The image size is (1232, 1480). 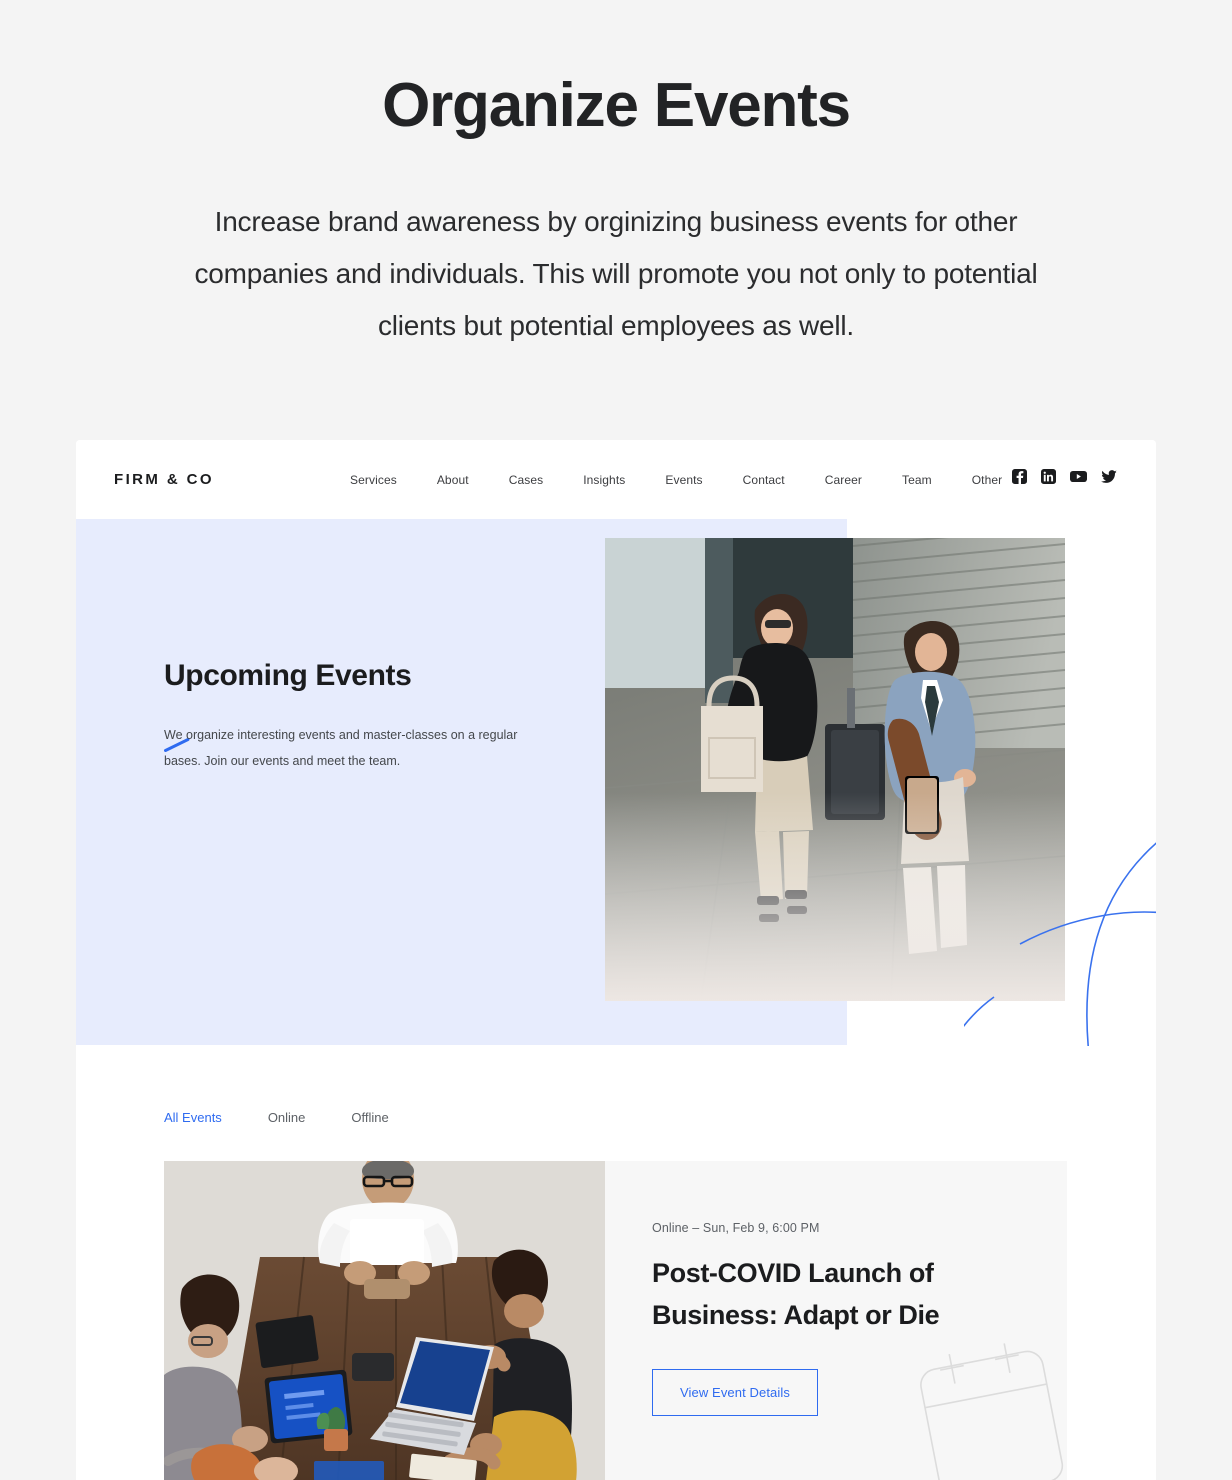 I want to click on event-filter-tabs: All Events Online Offline, so click(x=660, y=1117).